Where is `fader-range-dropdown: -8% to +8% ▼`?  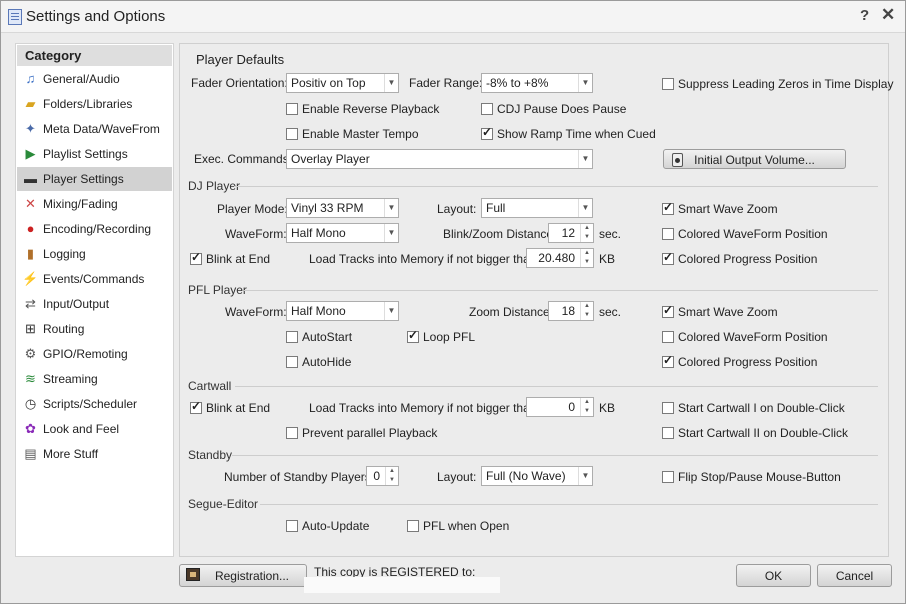
fader-range-dropdown: -8% to +8% ▼ is located at coordinates (537, 83).